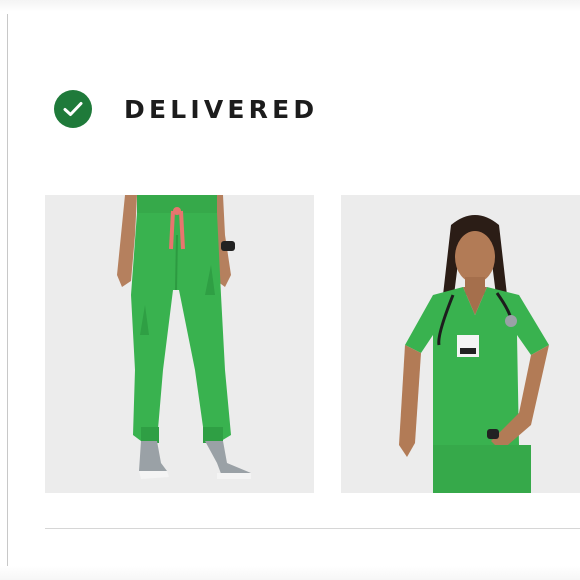  I want to click on left-border, so click(7, 297).